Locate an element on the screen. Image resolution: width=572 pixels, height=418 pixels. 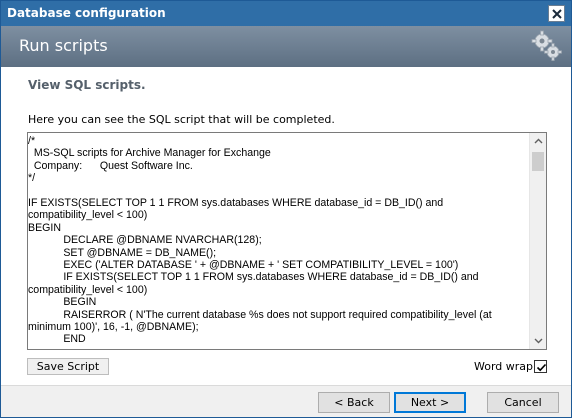
wizard-footer: < Back Next > Cancel is located at coordinates (286, 401).